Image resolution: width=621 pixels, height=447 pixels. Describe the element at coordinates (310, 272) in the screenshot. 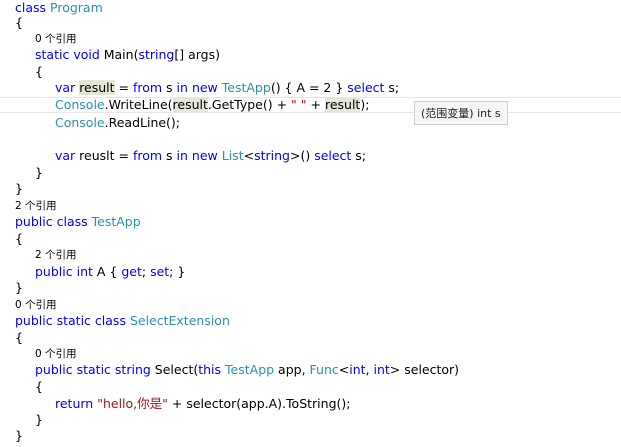

I see `code-line: public int A { get; set; }` at that location.